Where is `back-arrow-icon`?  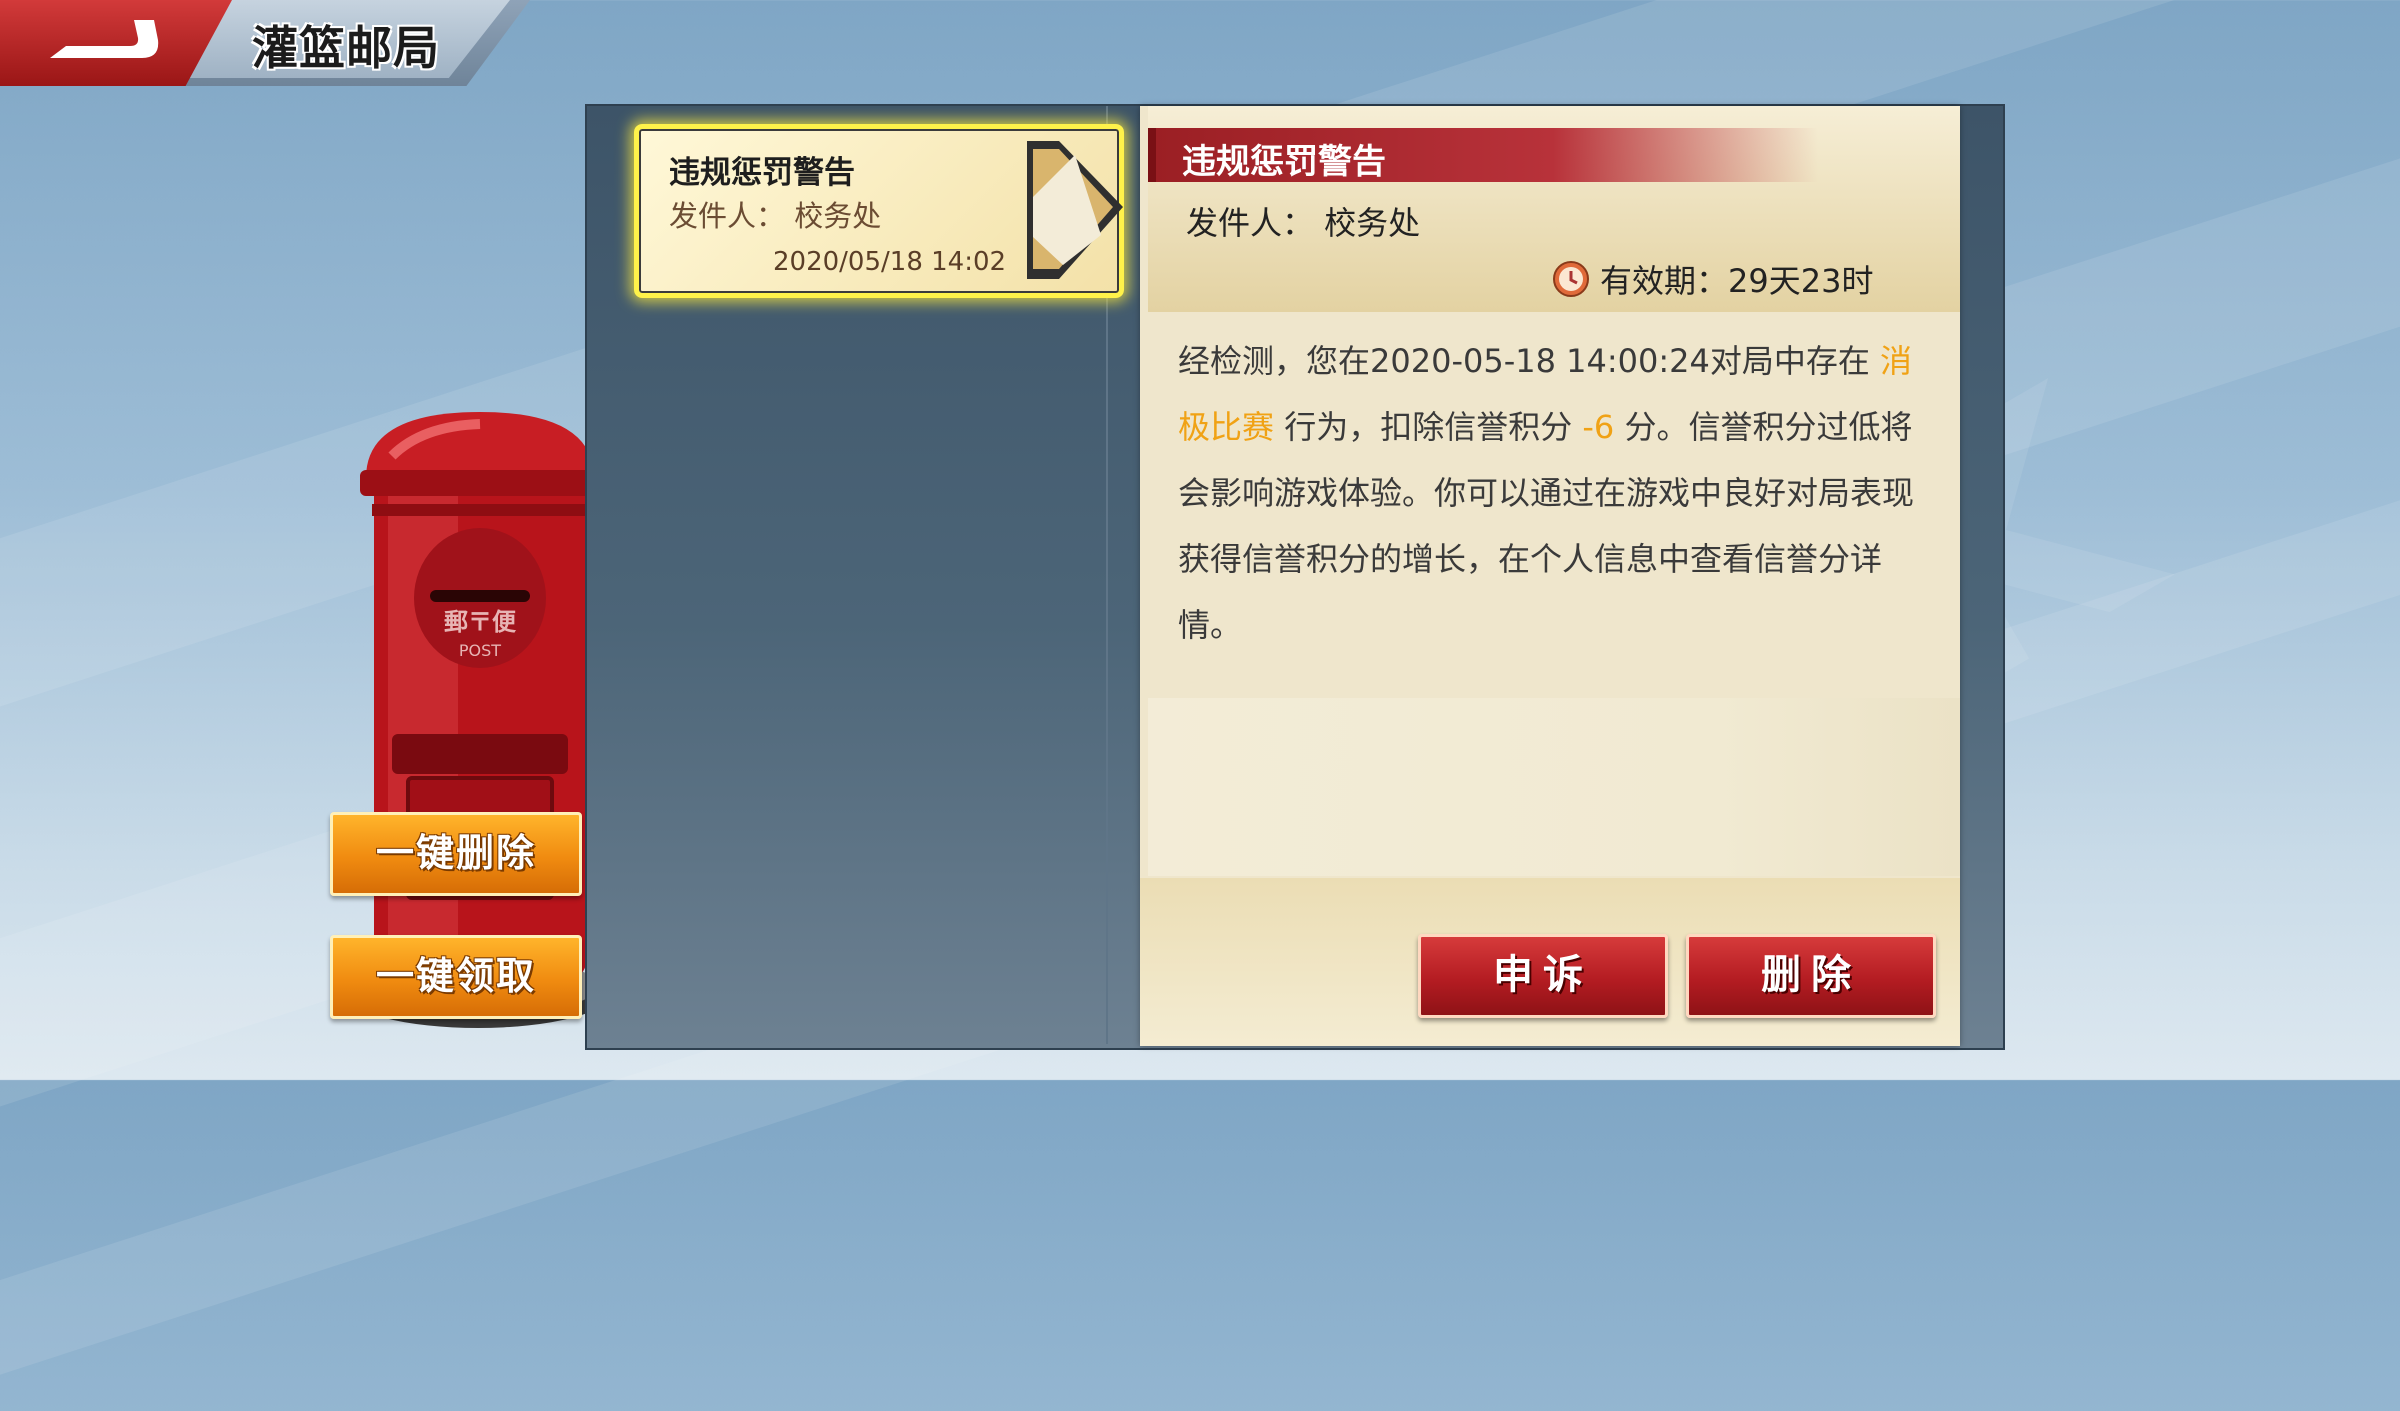 back-arrow-icon is located at coordinates (104, 39).